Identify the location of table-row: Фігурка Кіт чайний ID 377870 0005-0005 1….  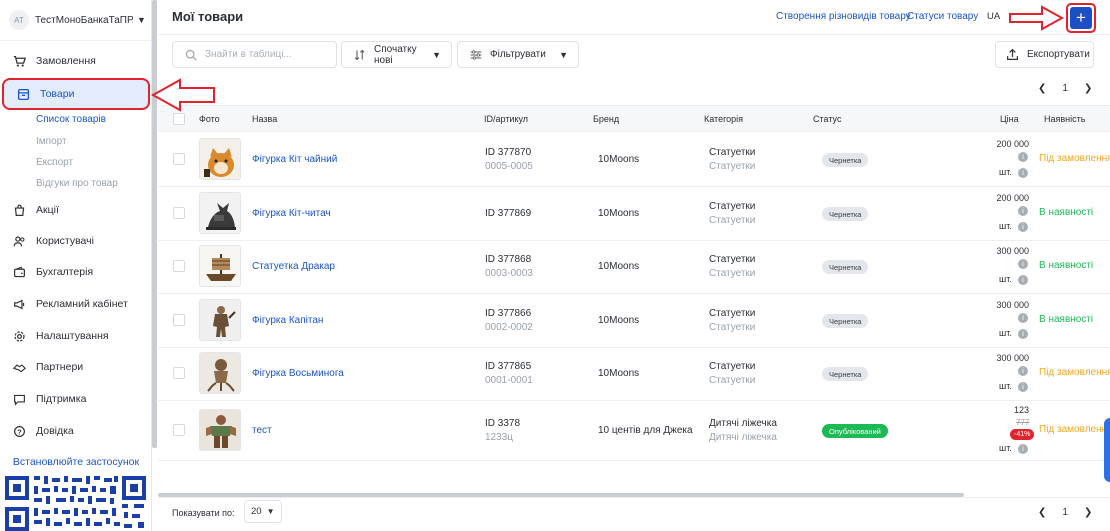
(634, 160).